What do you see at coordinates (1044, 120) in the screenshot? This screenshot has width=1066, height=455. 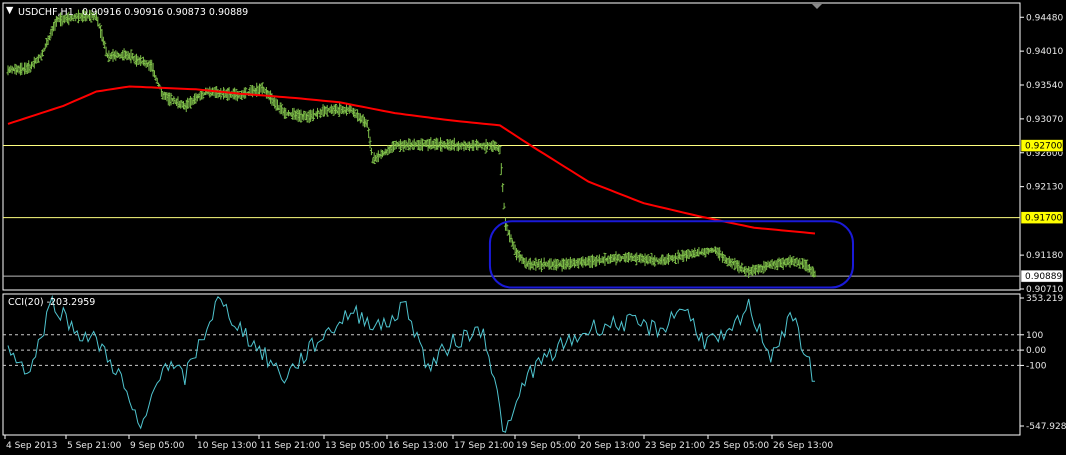 I see `price-tick-label: 0.93070` at bounding box center [1044, 120].